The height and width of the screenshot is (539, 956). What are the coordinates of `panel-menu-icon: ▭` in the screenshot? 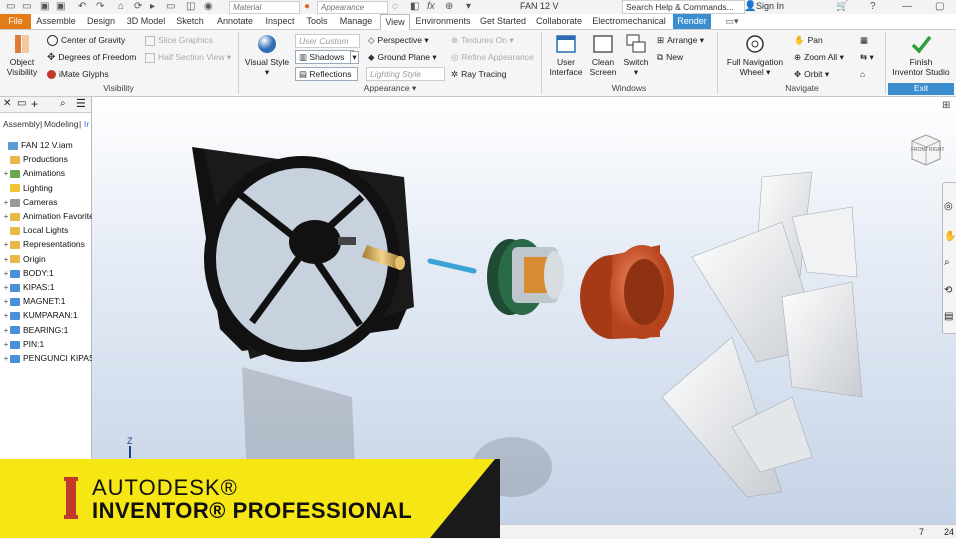 It's located at (21, 103).